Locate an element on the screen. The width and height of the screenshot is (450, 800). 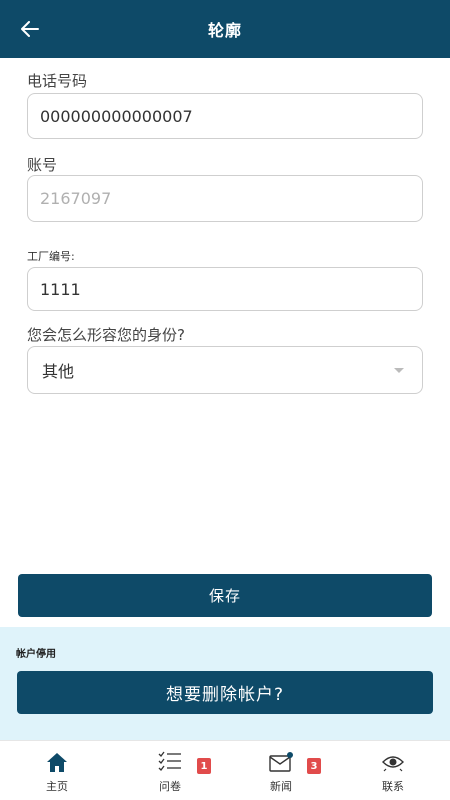
tab-questionnaire: 1 问卷 is located at coordinates (170, 770).